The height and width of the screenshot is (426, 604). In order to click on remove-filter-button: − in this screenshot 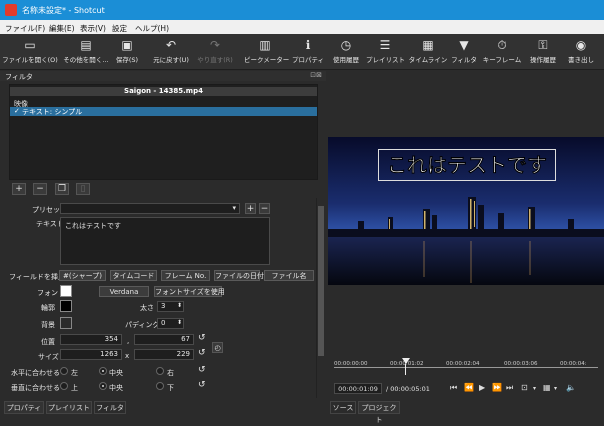, I will do `click(40, 189)`.